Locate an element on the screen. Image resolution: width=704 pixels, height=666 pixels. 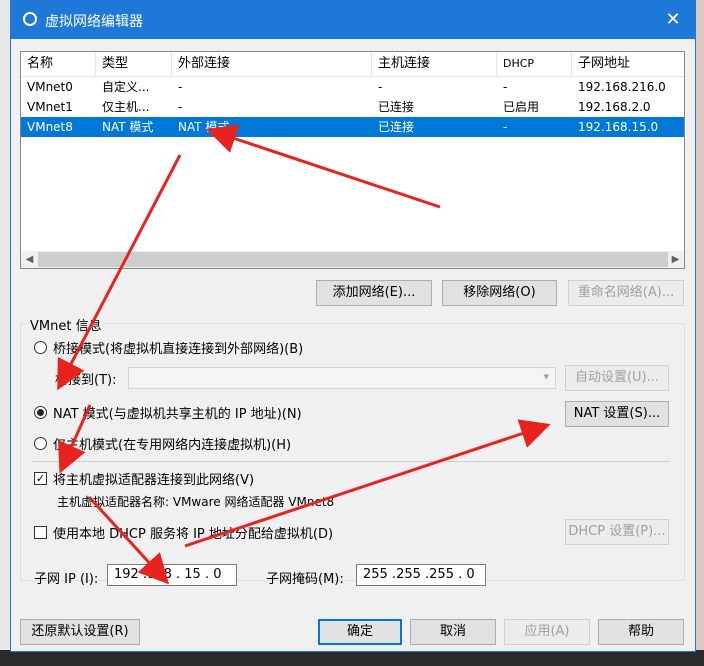
subnet-ip-label: 子网 IP (I): is located at coordinates (66, 579).